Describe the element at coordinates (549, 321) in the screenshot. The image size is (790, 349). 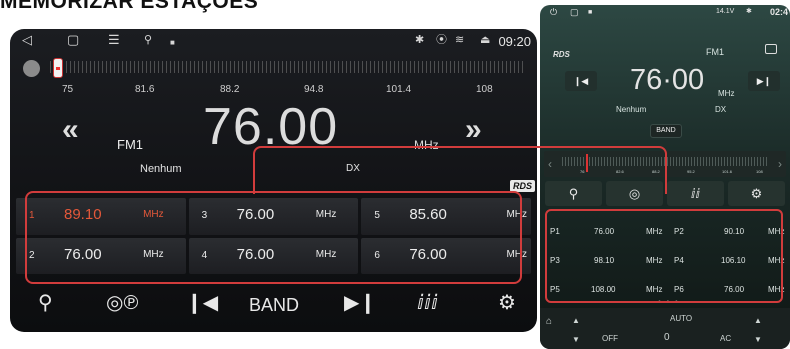
I see `home-icon: ⌂` at that location.